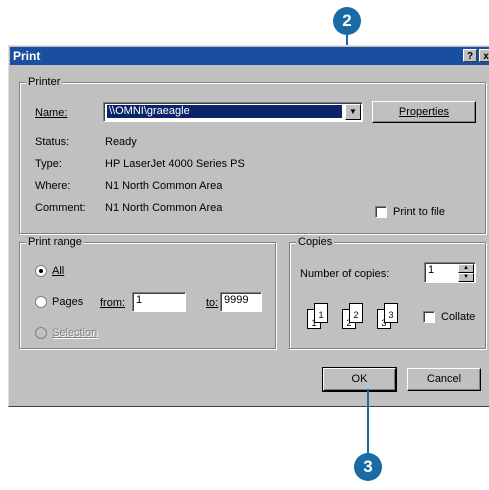 Image resolution: width=489 pixels, height=490 pixels. I want to click on chevron-down-icon: ▼, so click(353, 112).